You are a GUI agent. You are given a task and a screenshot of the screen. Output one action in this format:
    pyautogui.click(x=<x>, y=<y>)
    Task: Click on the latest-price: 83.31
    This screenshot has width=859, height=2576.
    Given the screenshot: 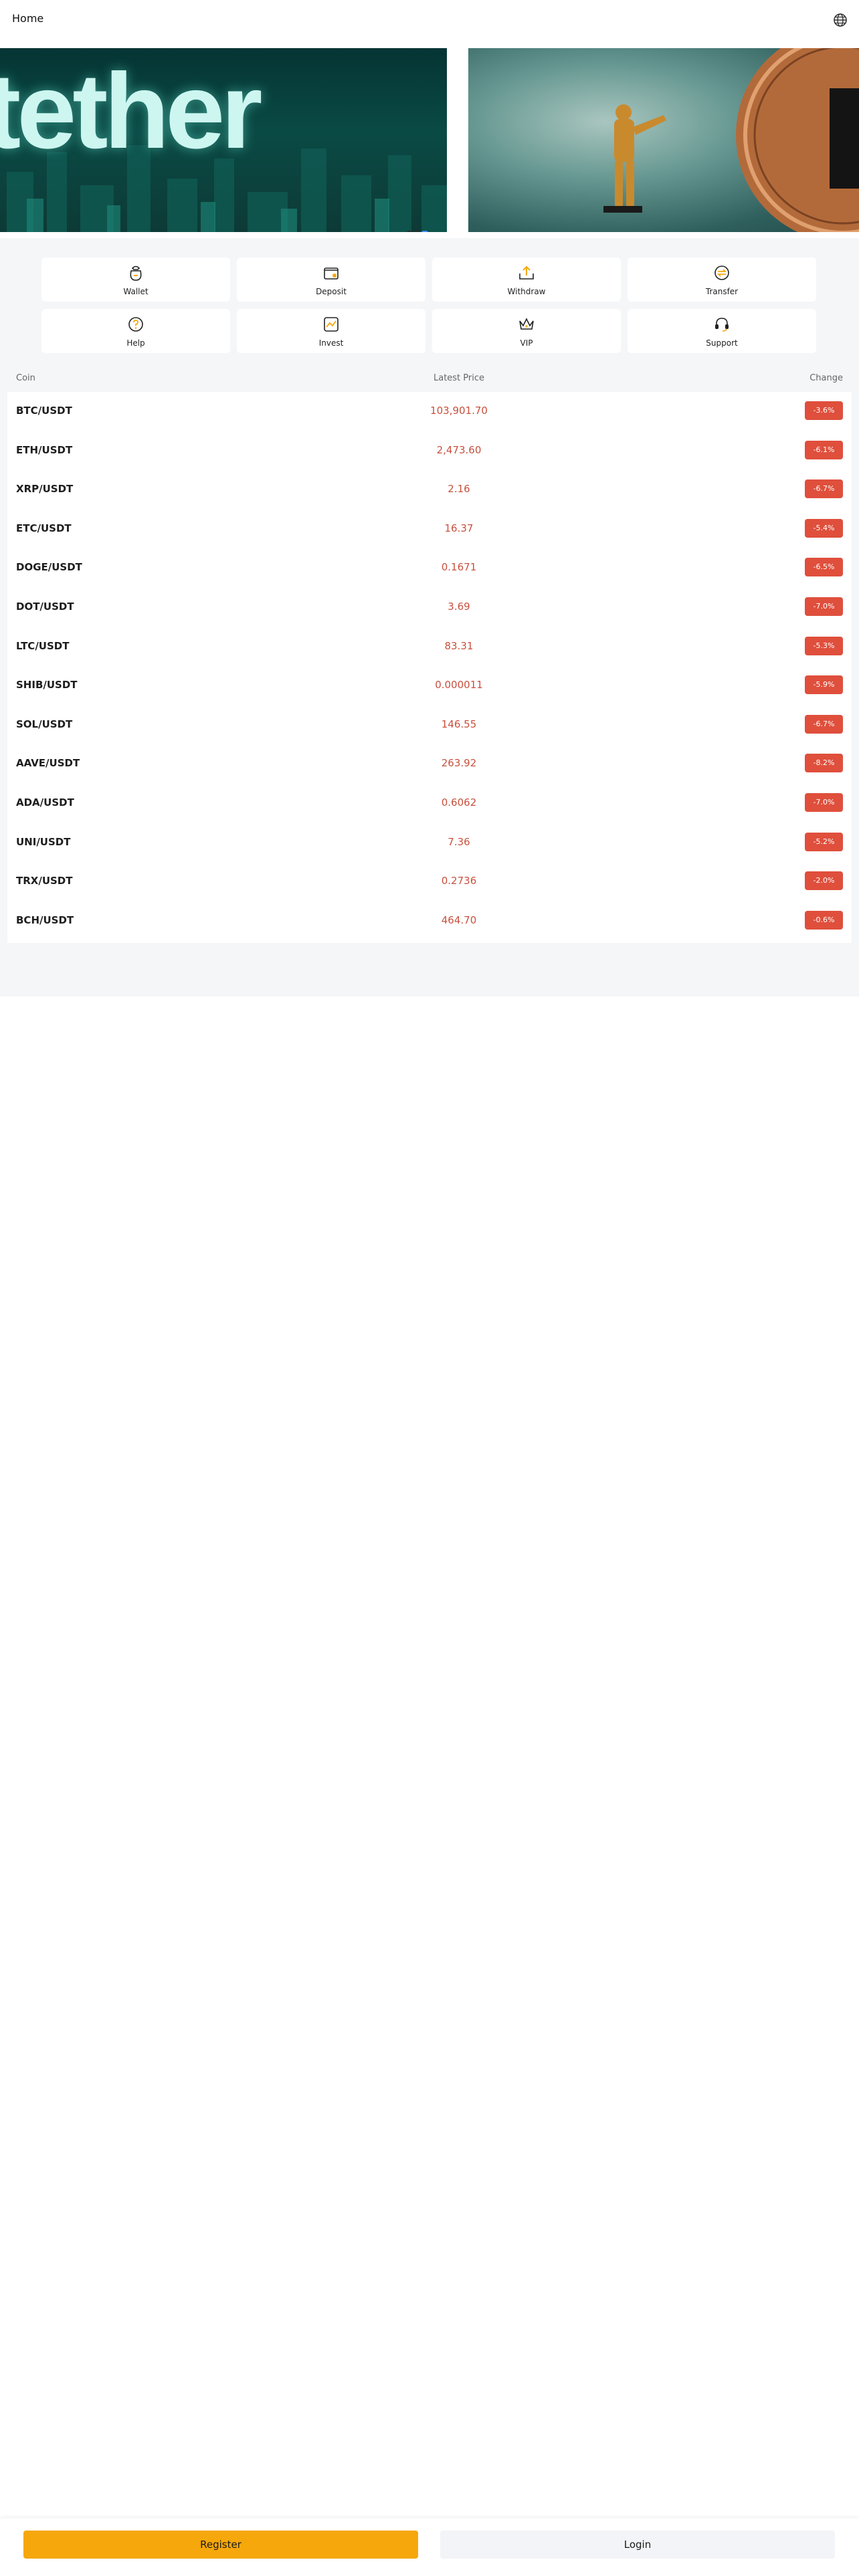 What is the action you would take?
    pyautogui.click(x=459, y=645)
    